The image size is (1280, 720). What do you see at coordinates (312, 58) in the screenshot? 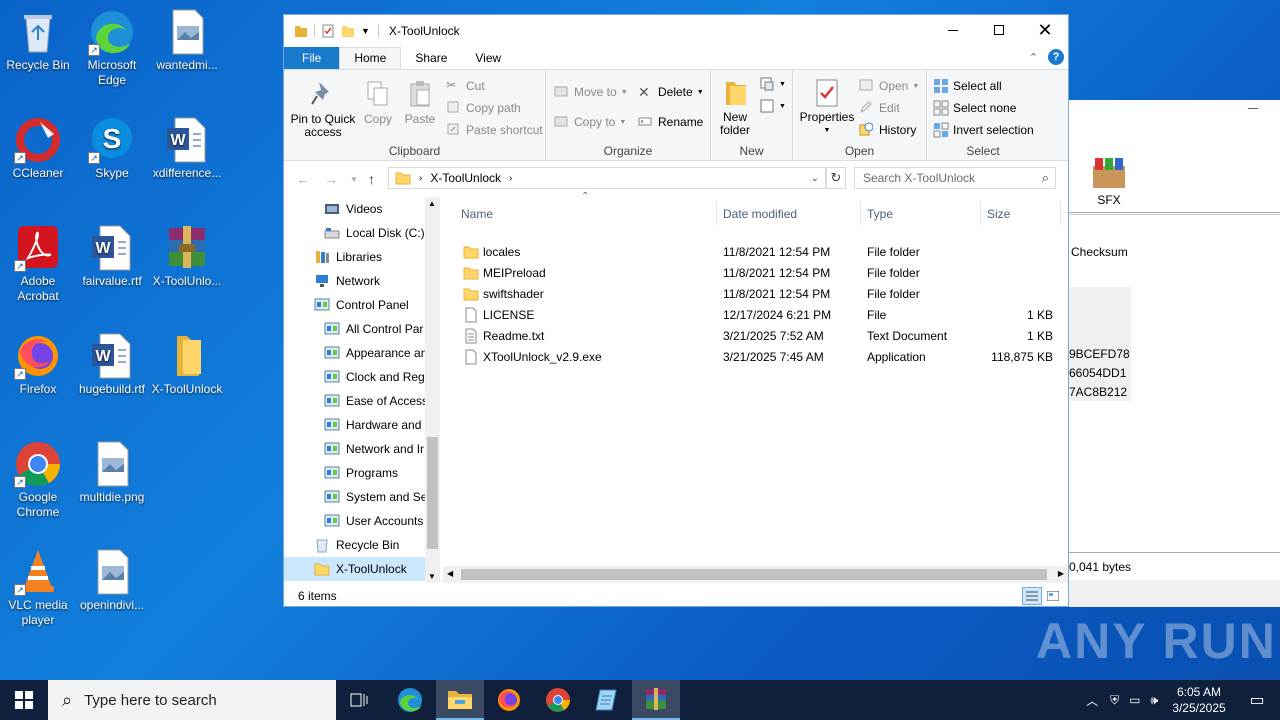
I see `tab-file: File` at bounding box center [312, 58].